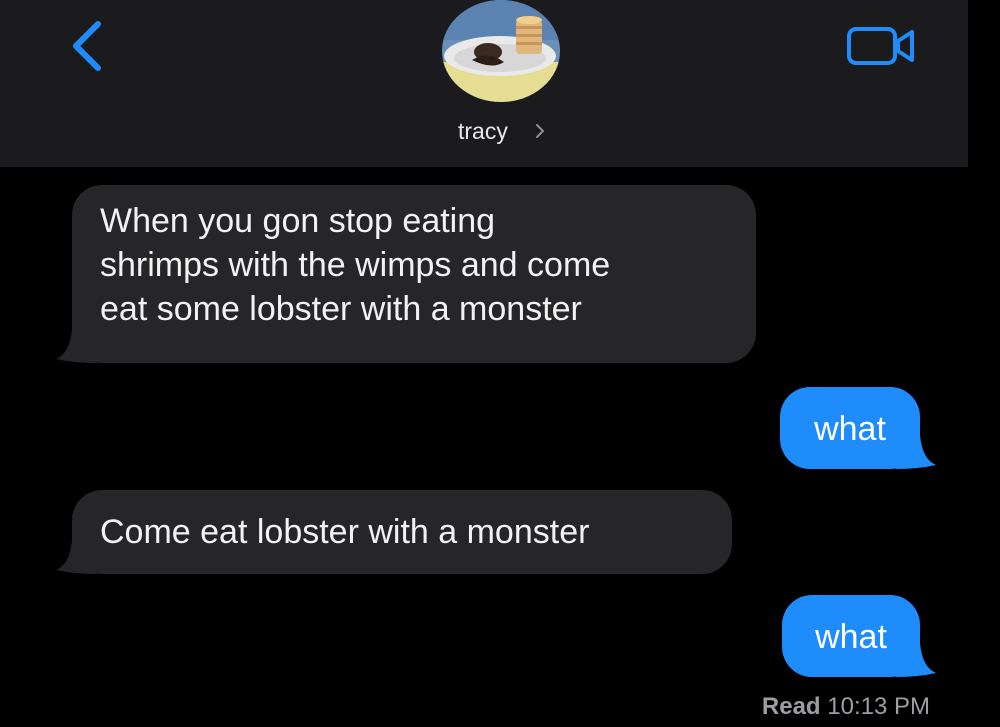 Image resolution: width=1000 pixels, height=727 pixels. I want to click on incoming-message-bubble: Come eat lobster with a monster, so click(394, 532).